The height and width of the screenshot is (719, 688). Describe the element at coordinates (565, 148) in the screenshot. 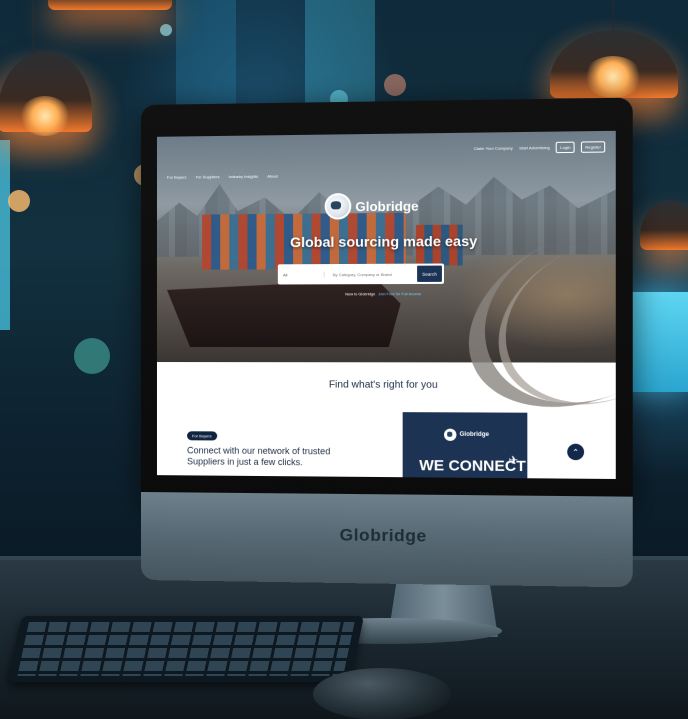

I see `login-button: Login` at that location.